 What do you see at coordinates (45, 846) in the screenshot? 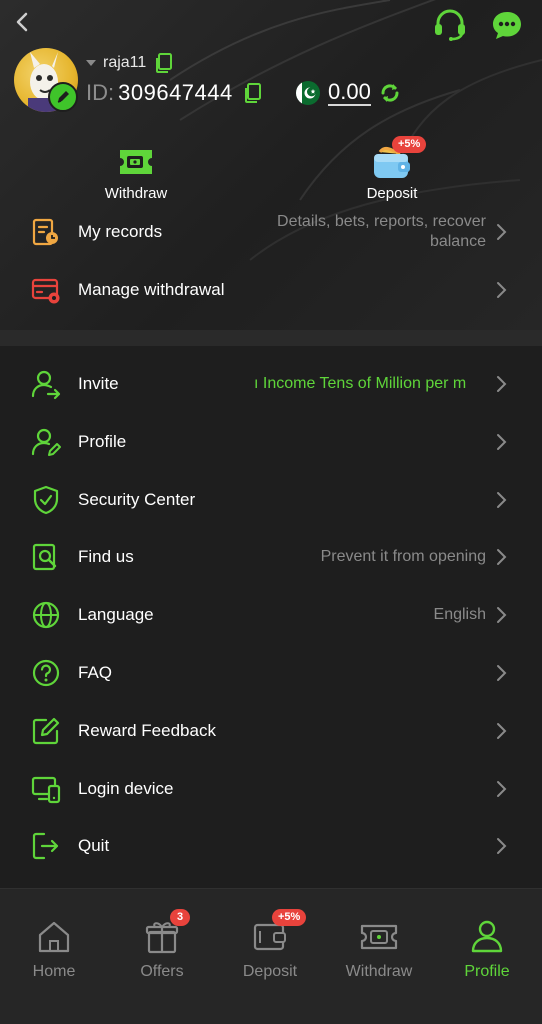
I see `logout-icon` at bounding box center [45, 846].